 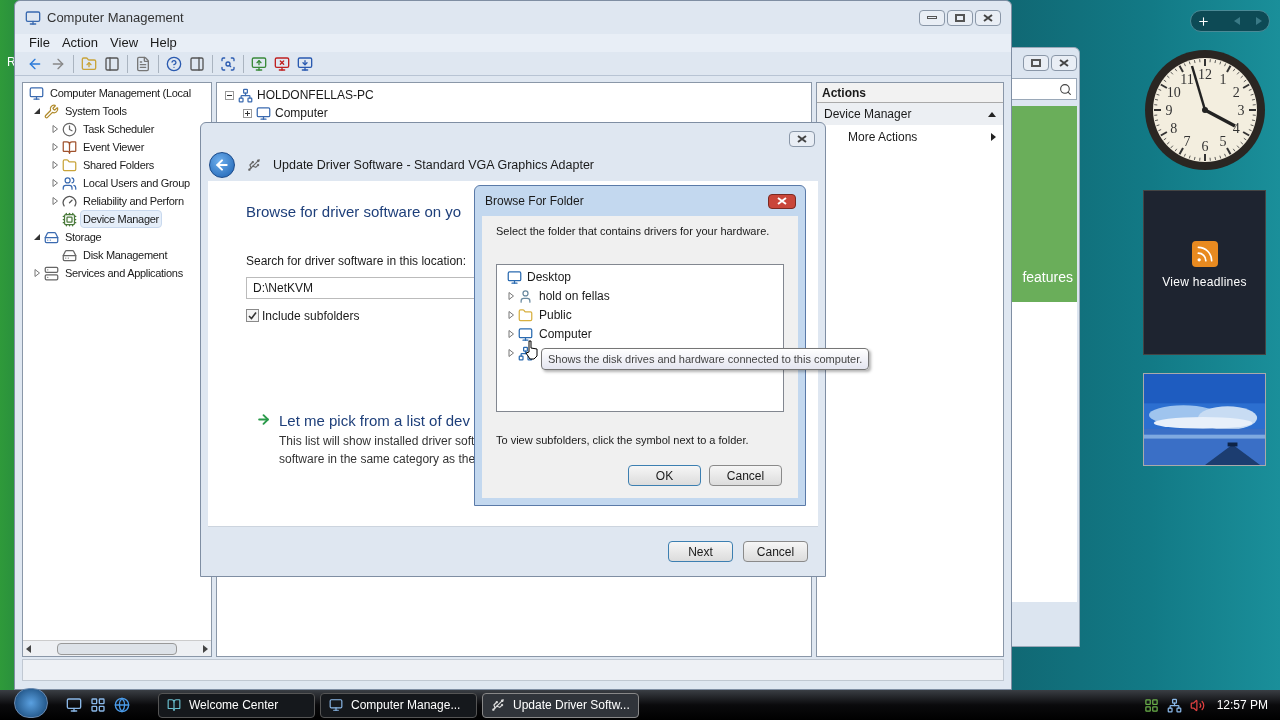 I want to click on tree-item: System Tools, so click(x=96, y=111).